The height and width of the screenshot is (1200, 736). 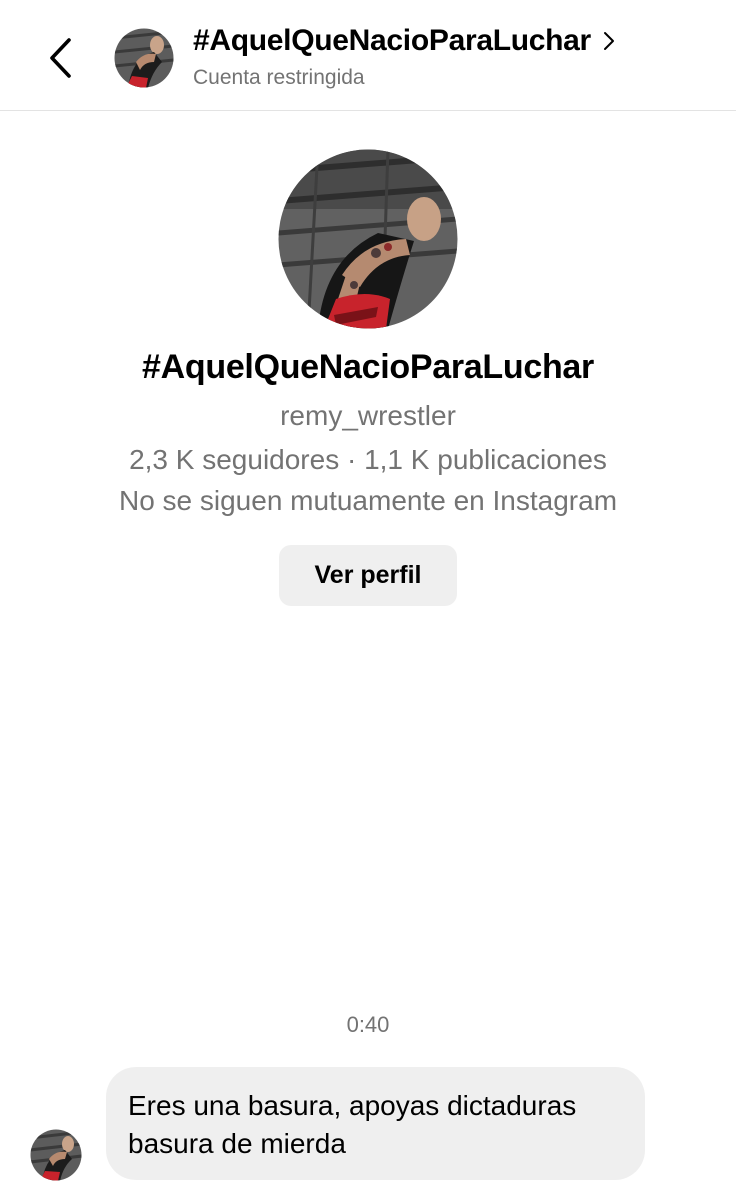 What do you see at coordinates (352, 1105) in the screenshot?
I see `message-text-line: Eres una basura, apoyas dictaduras` at bounding box center [352, 1105].